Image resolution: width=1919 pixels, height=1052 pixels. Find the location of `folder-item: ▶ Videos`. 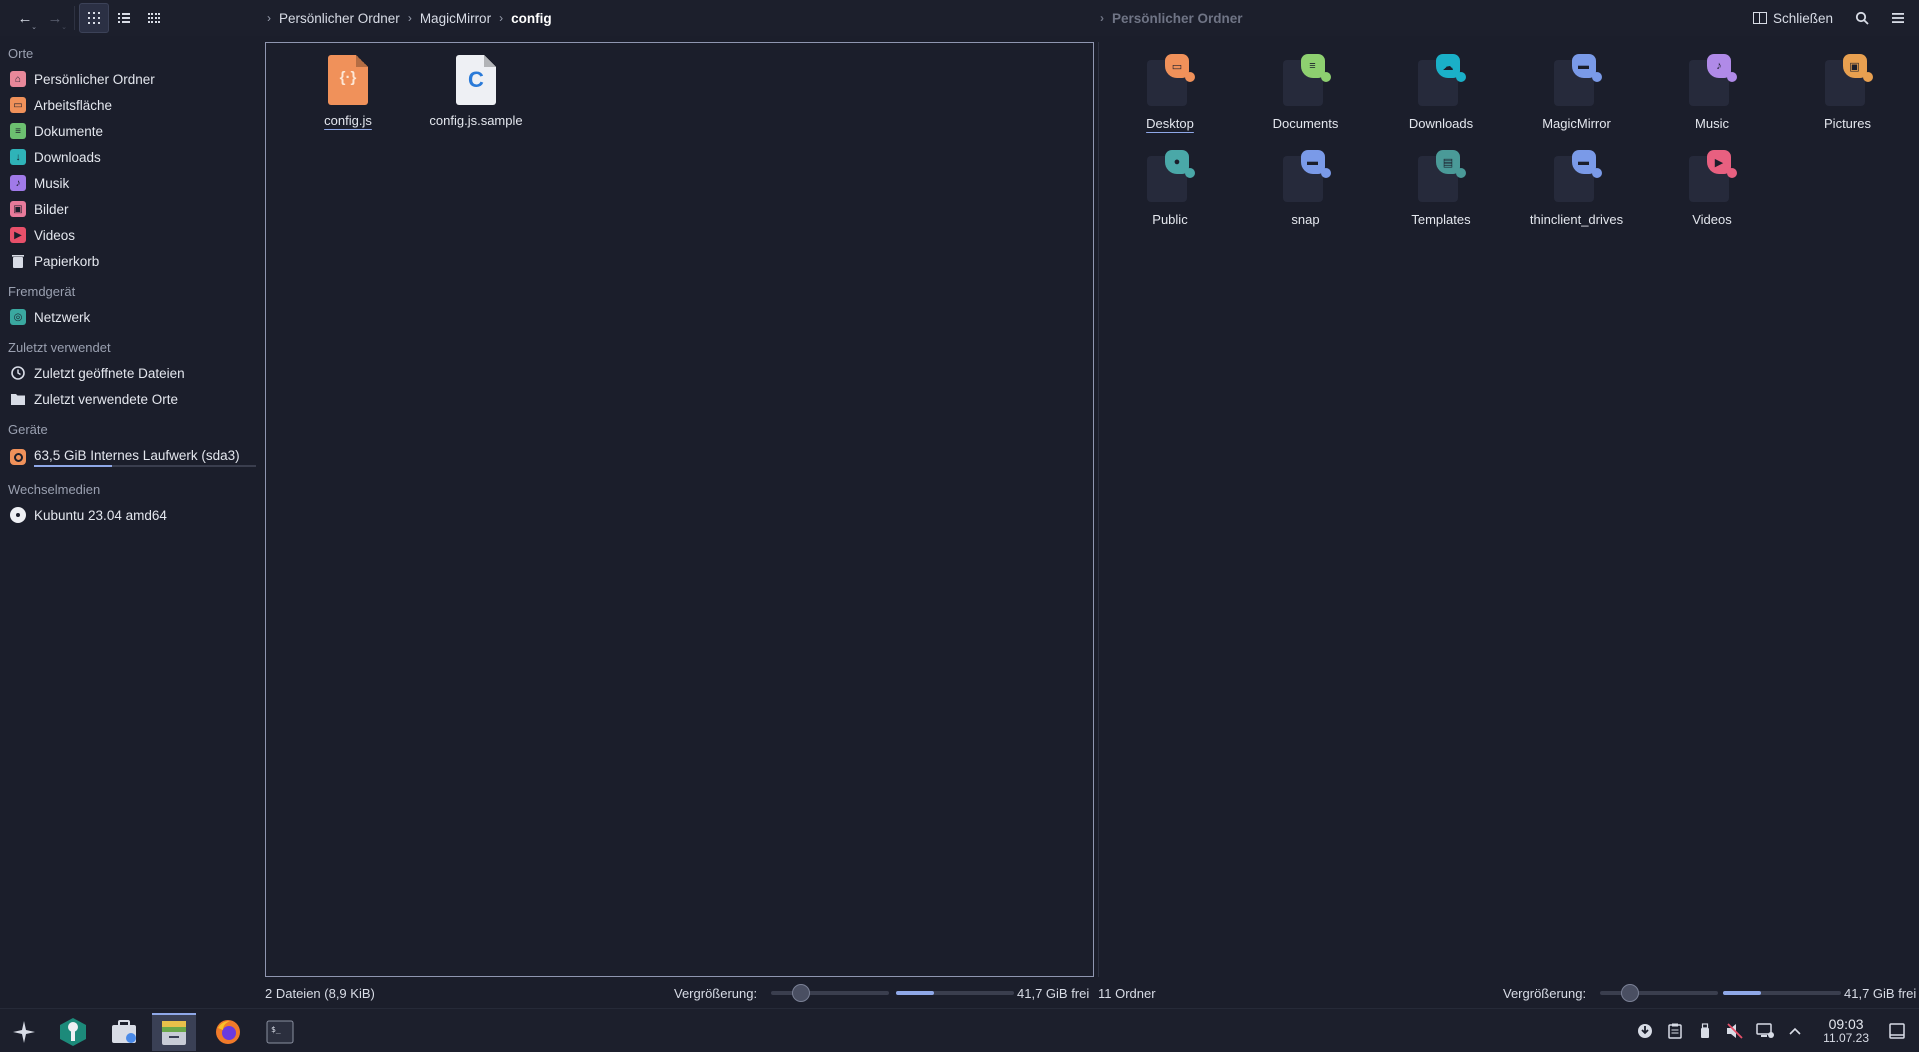

folder-item: ▶ Videos is located at coordinates (1712, 196).